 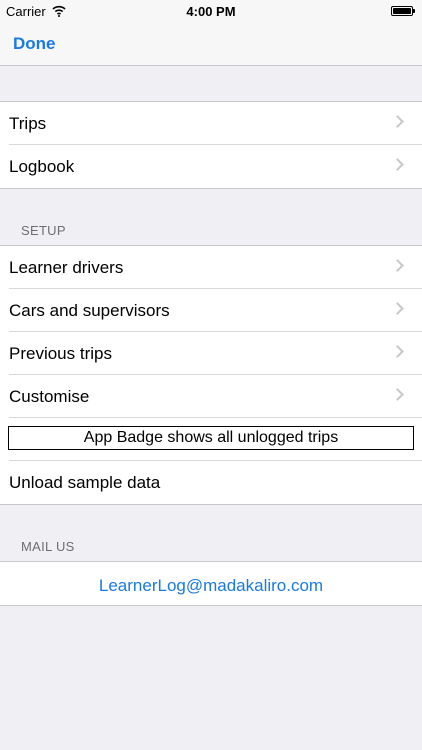 I want to click on logbook-label: Logbook, so click(x=42, y=166).